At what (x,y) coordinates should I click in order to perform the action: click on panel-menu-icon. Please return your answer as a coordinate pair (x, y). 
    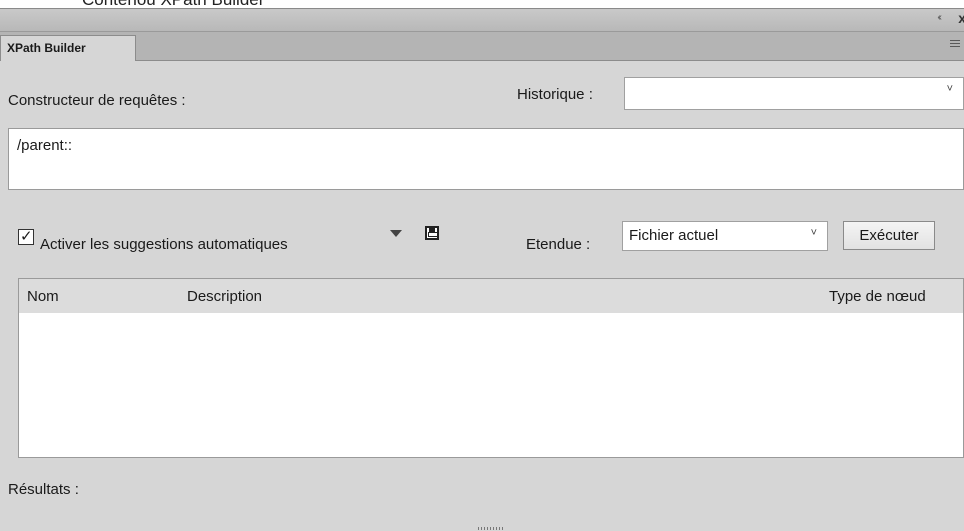
    Looking at the image, I should click on (955, 44).